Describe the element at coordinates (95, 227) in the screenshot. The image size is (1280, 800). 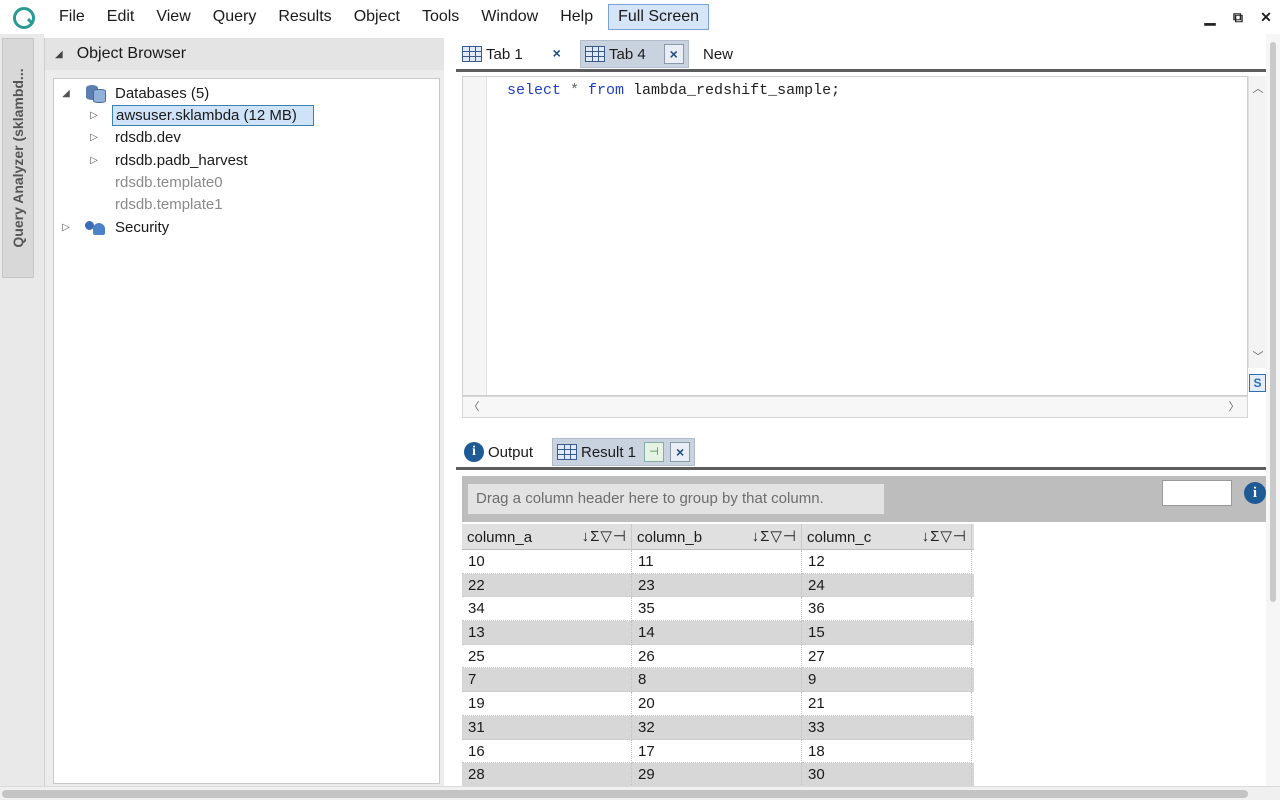
I see `users-icon` at that location.